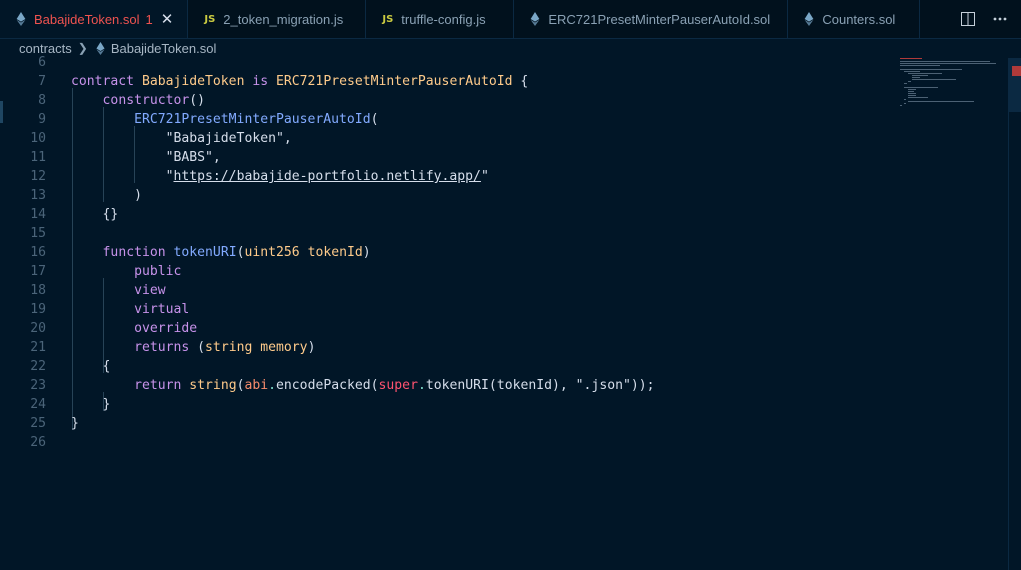  I want to click on tab-babajidetoken-sol: BabajideToken.sol 1 ✕, so click(94, 19).